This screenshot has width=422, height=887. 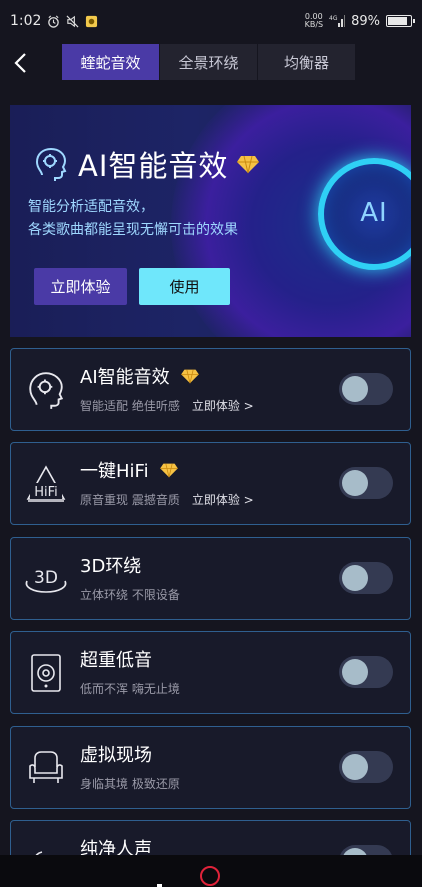 I want to click on status-bar: 1:02 0.00 KB/S 4G 89%, so click(x=211, y=21).